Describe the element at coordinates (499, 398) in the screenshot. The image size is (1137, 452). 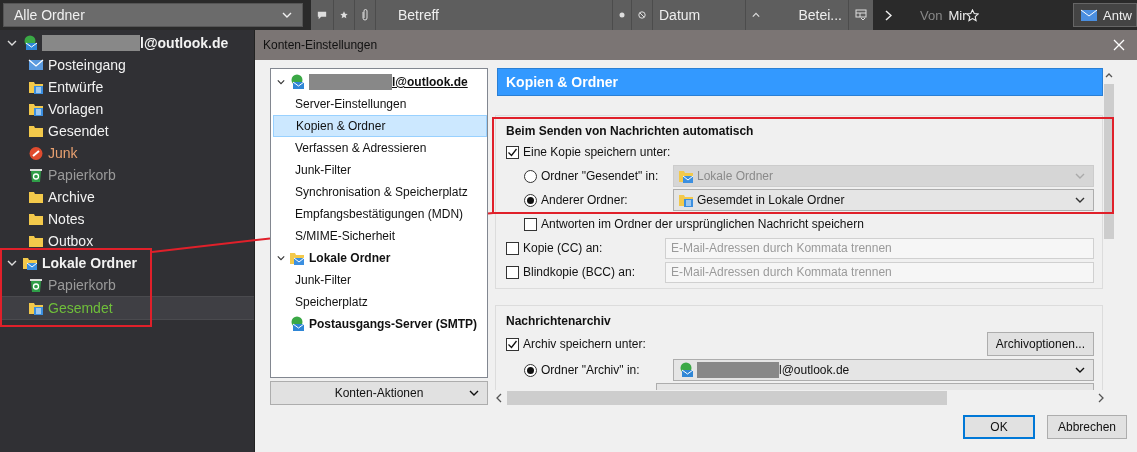
I see `scroll-left-icon` at that location.